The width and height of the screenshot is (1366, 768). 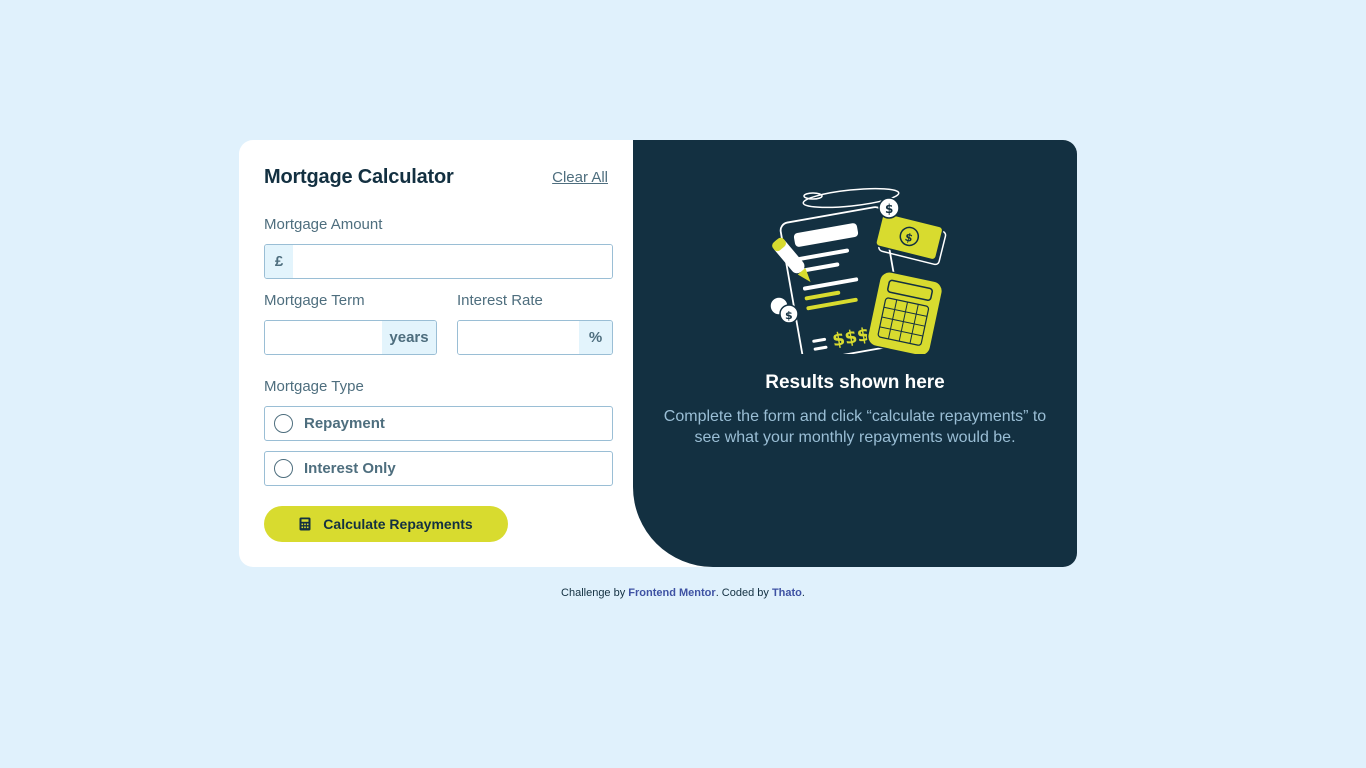 What do you see at coordinates (595, 337) in the screenshot?
I see `percent-suffix: %` at bounding box center [595, 337].